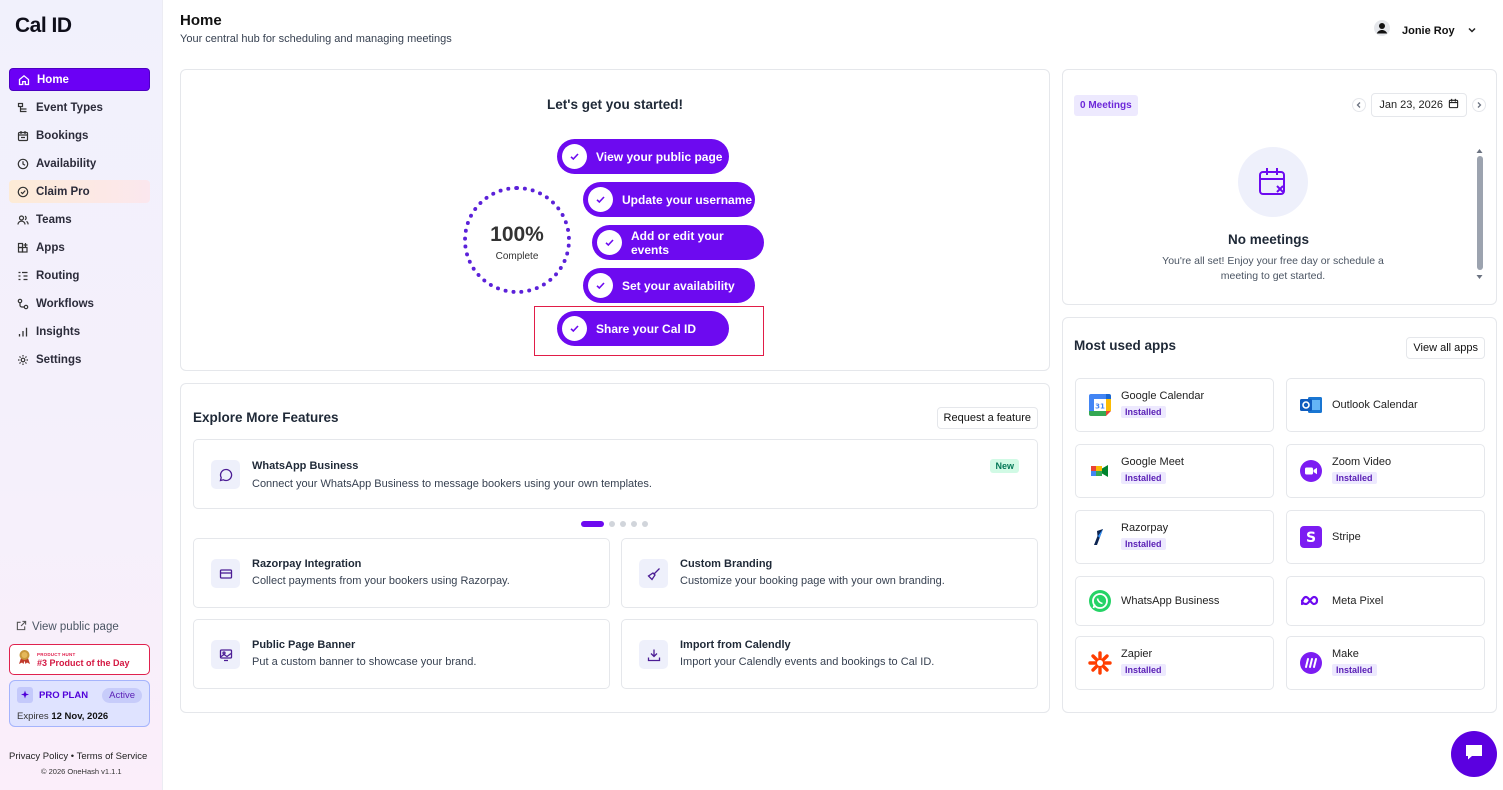 This screenshot has width=1503, height=790. Describe the element at coordinates (1385, 663) in the screenshot. I see `app-make: Make Installed` at that location.